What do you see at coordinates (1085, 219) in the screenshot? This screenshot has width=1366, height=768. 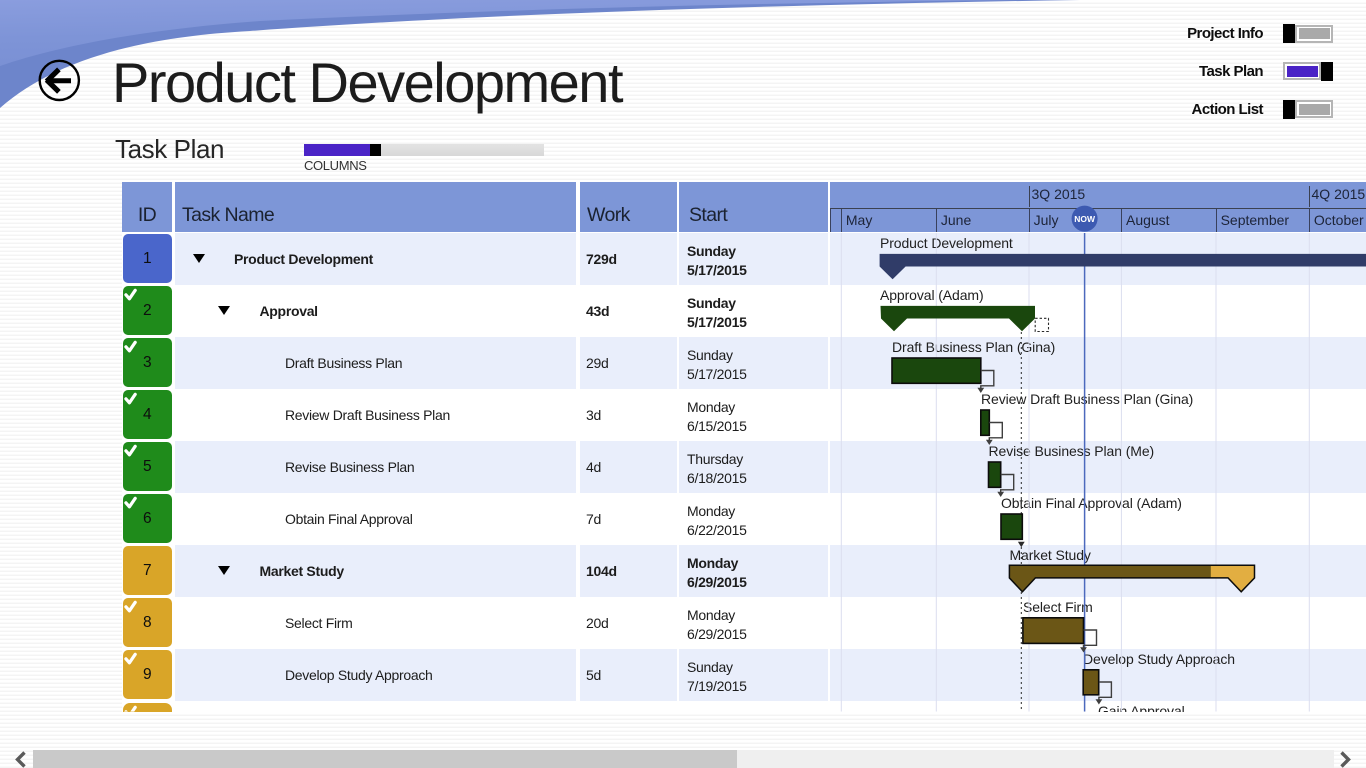 I see `svg-text: NOW` at bounding box center [1085, 219].